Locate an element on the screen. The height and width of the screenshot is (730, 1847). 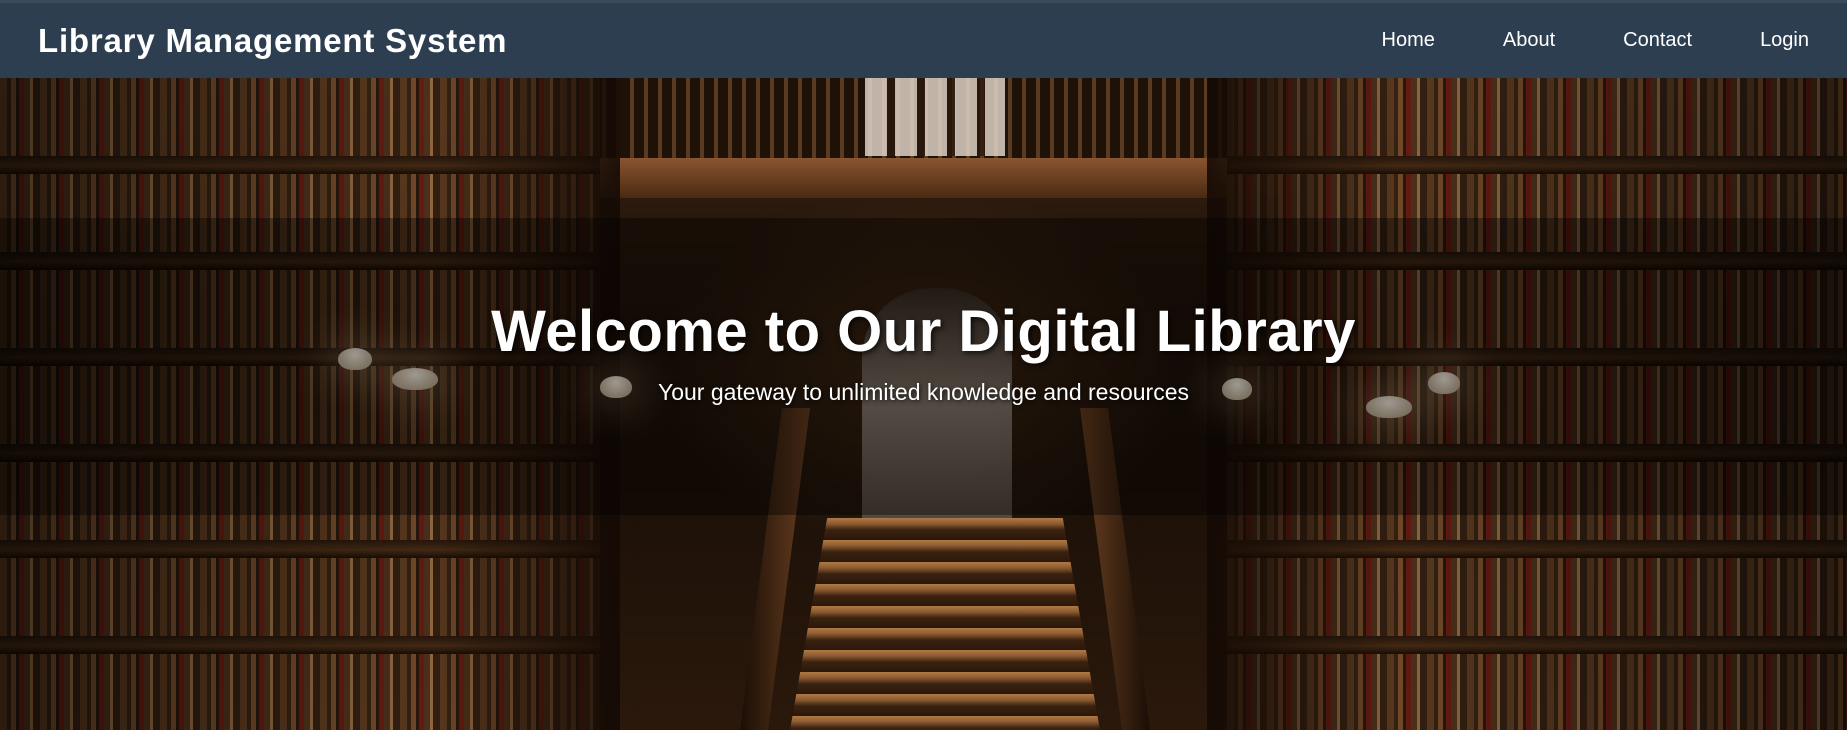
gallery-window is located at coordinates (935, 117).